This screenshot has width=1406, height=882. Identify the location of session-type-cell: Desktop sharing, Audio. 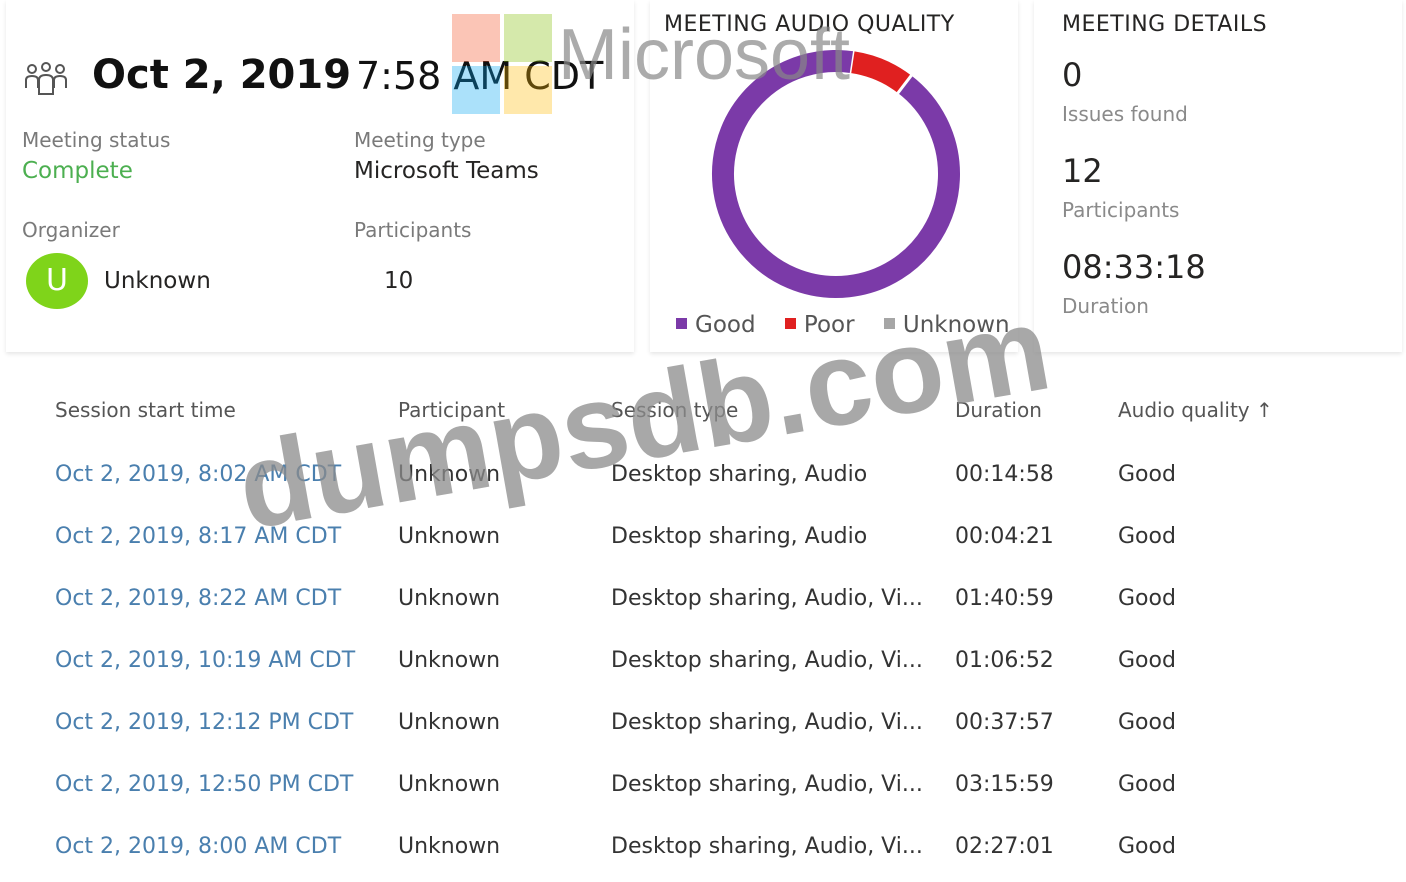
(739, 536).